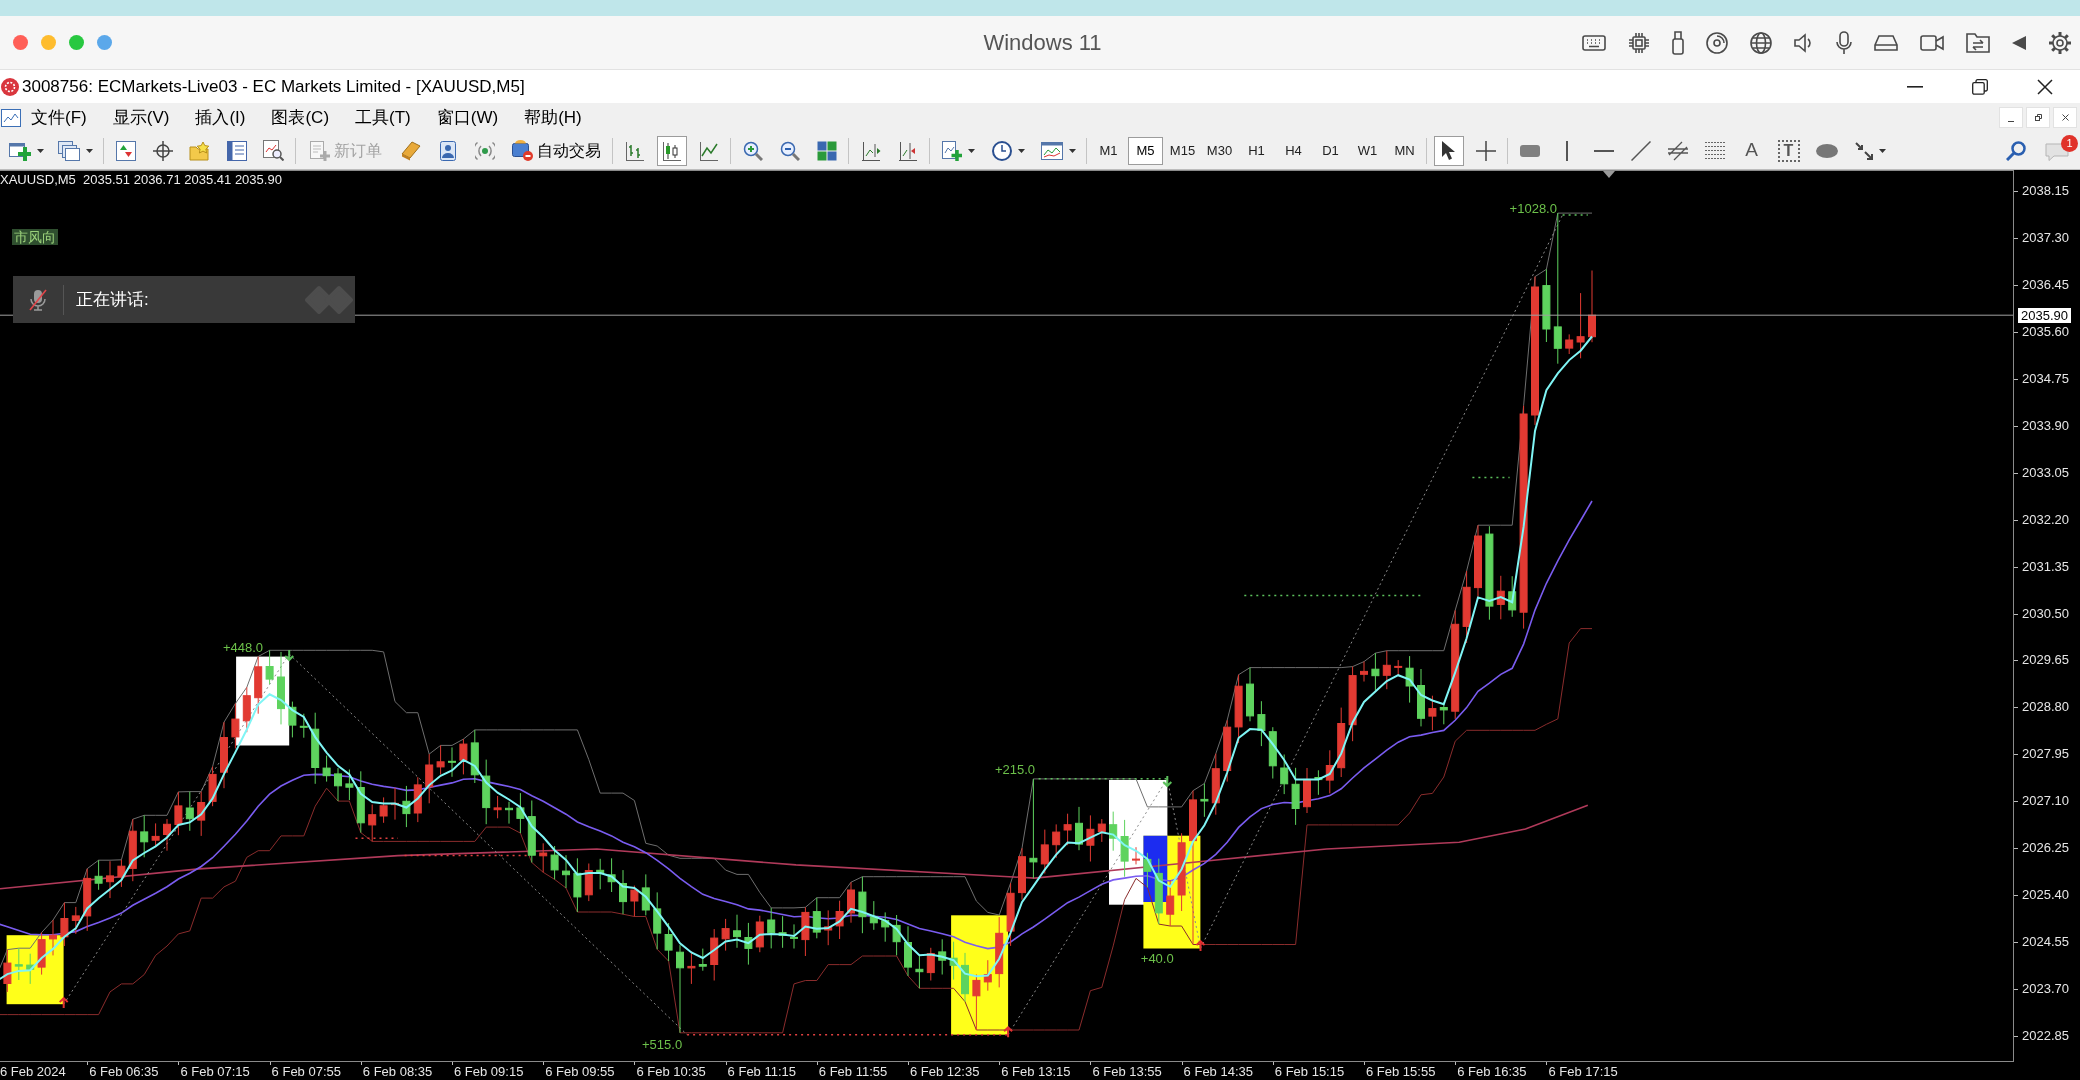 The width and height of the screenshot is (2080, 1080). What do you see at coordinates (2045, 331) in the screenshot?
I see `price-axis-label: 2035.60` at bounding box center [2045, 331].